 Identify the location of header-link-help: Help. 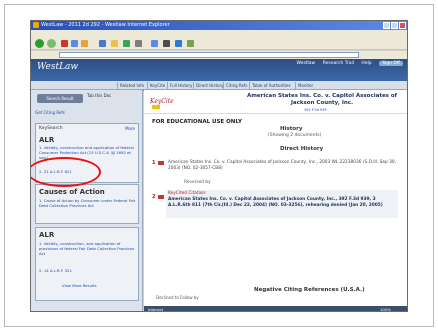
(366, 63).